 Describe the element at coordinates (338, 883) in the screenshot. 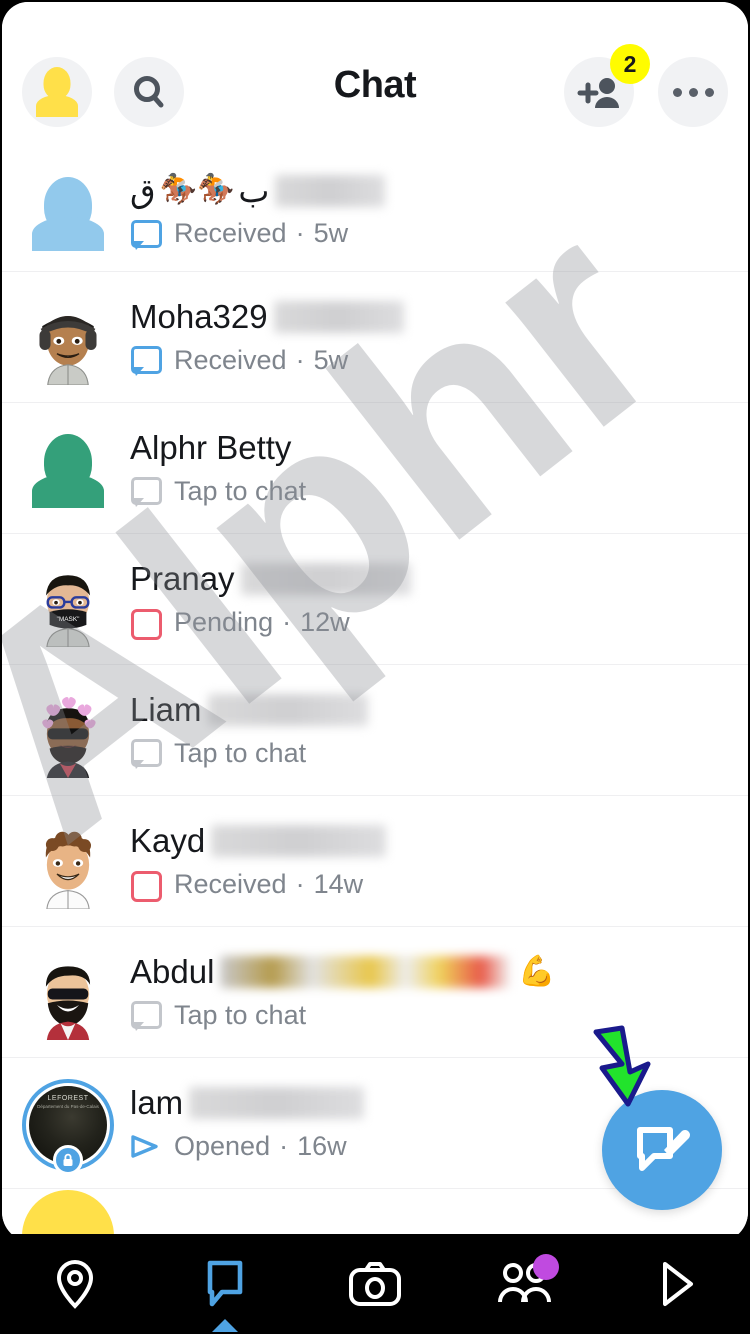

I see `timestamp: 14w` at that location.